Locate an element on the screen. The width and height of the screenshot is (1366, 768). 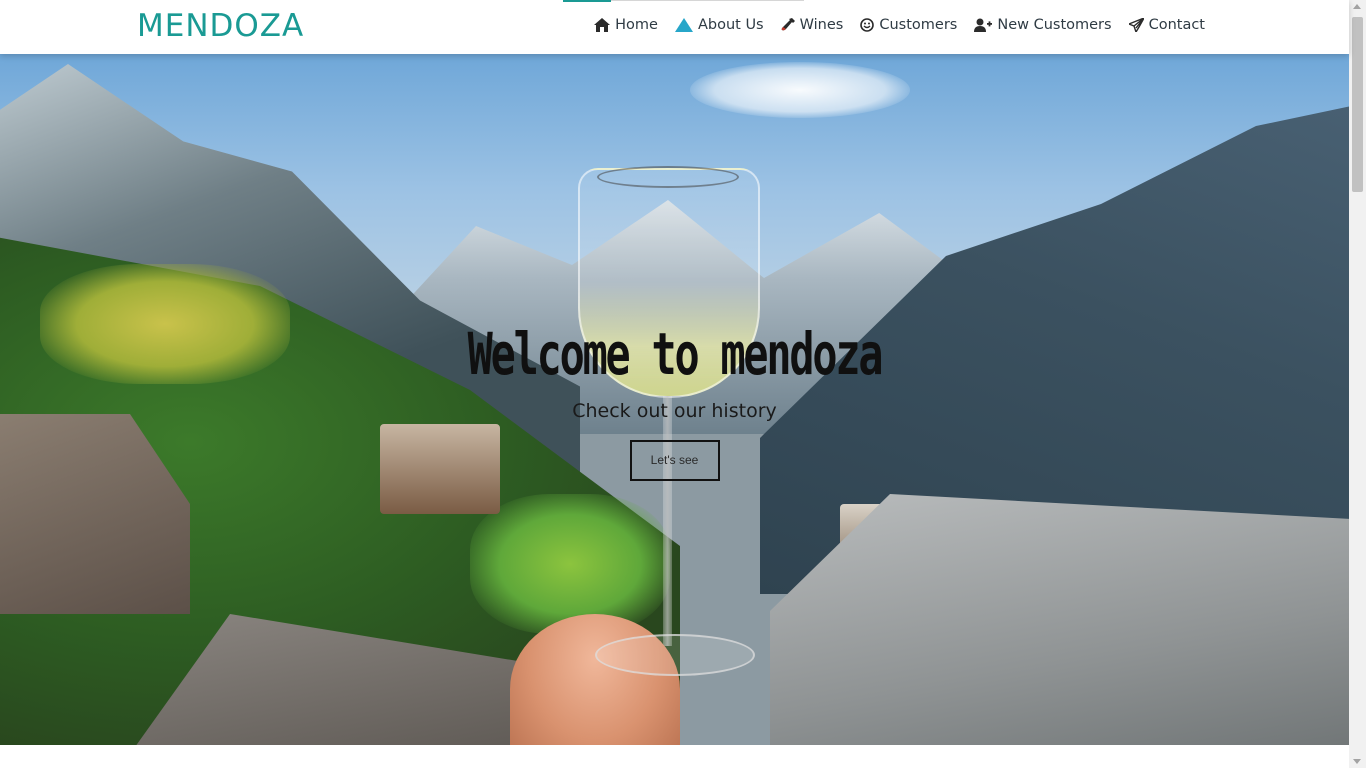
nav-item-about-us: About Us is located at coordinates (719, 25).